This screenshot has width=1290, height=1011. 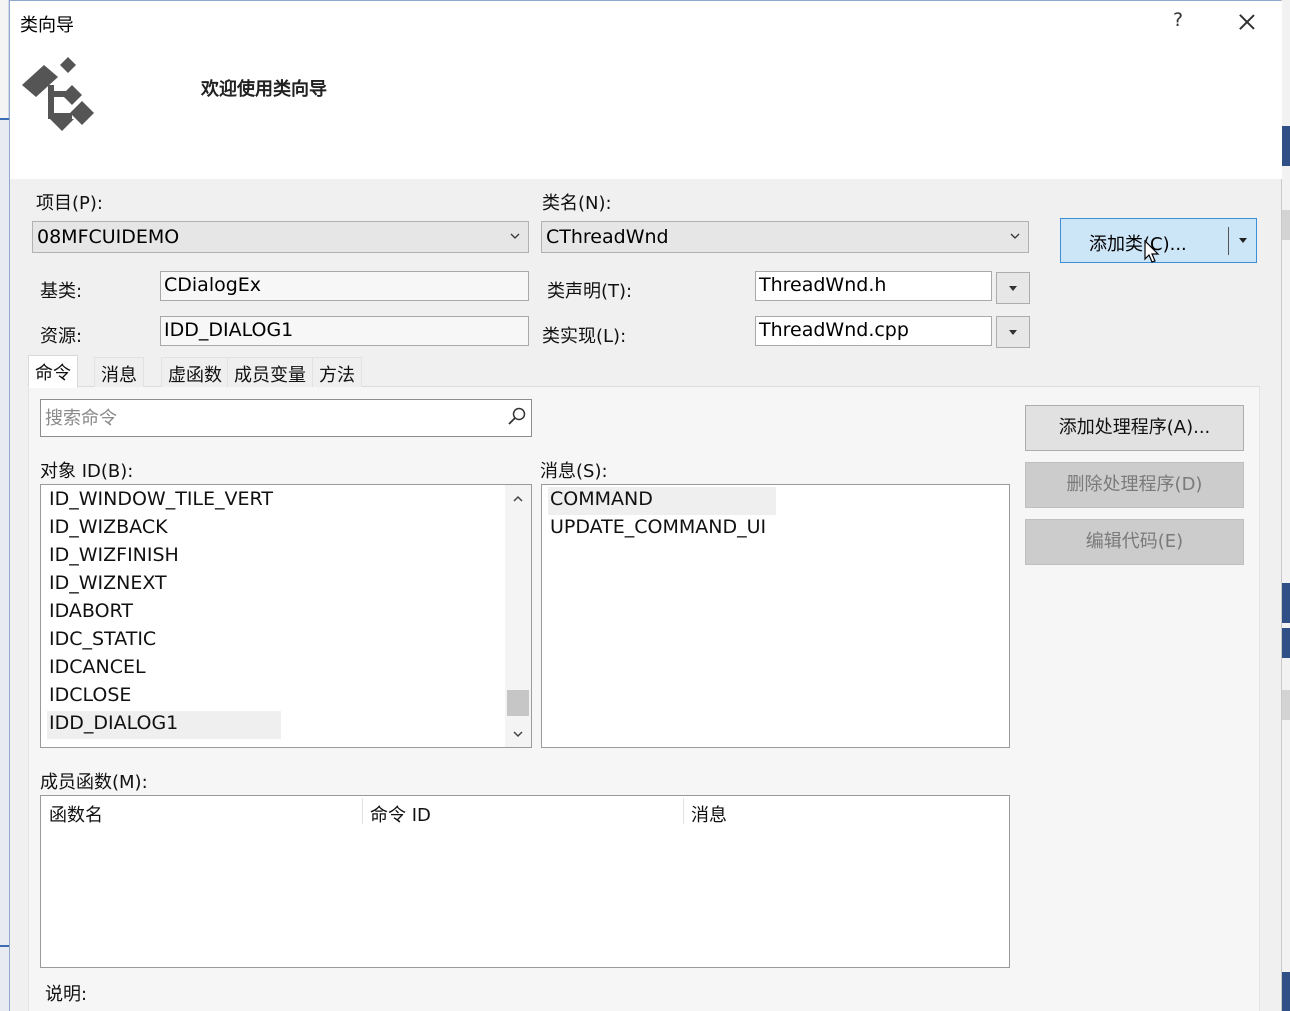 What do you see at coordinates (108, 529) in the screenshot?
I see `list-item: ID_WIZBACK` at bounding box center [108, 529].